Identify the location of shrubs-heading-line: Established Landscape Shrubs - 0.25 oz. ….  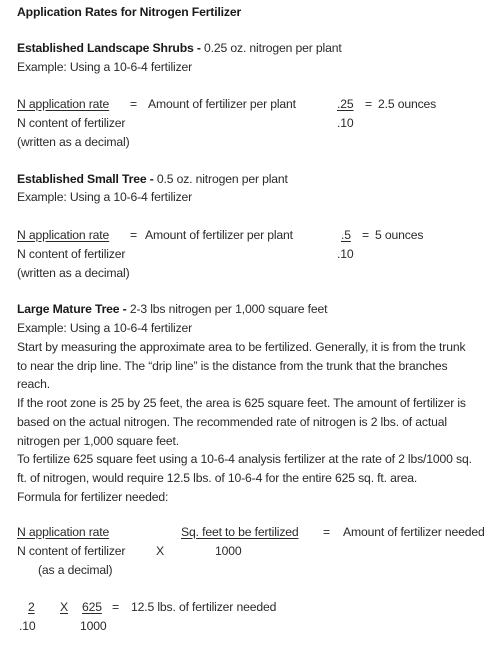
(179, 48).